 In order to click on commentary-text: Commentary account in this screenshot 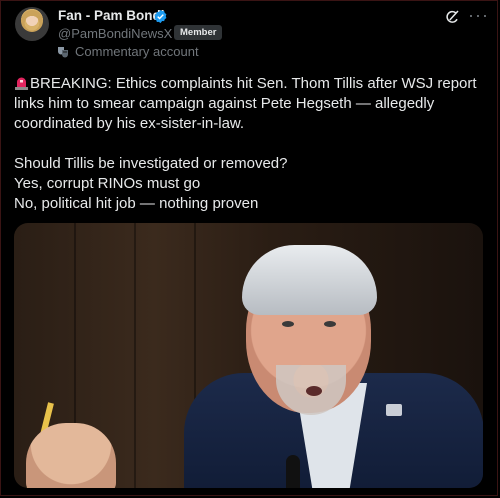, I will do `click(137, 51)`.